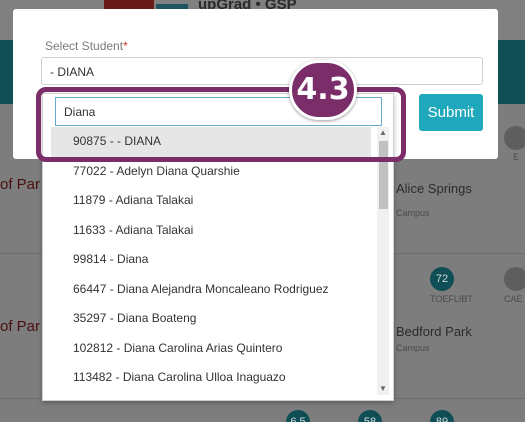  Describe the element at coordinates (442, 416) in the screenshot. I see `score-badge: 89` at that location.